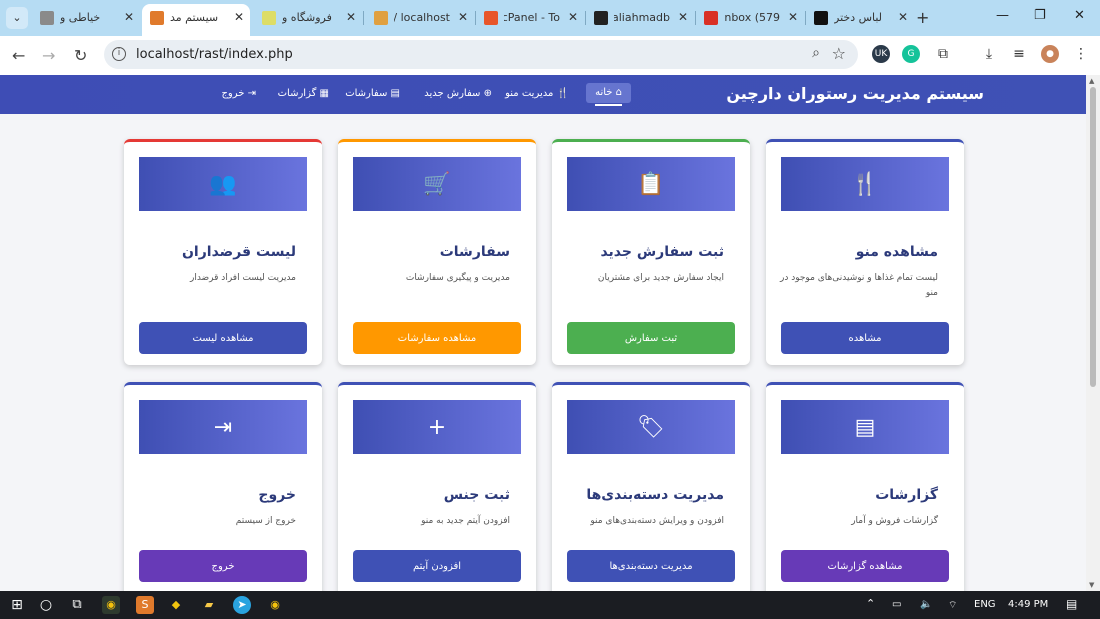 Image resolution: width=1100 pixels, height=619 pixels. What do you see at coordinates (18, 55) in the screenshot?
I see `back-arrow-icon: ←` at bounding box center [18, 55].